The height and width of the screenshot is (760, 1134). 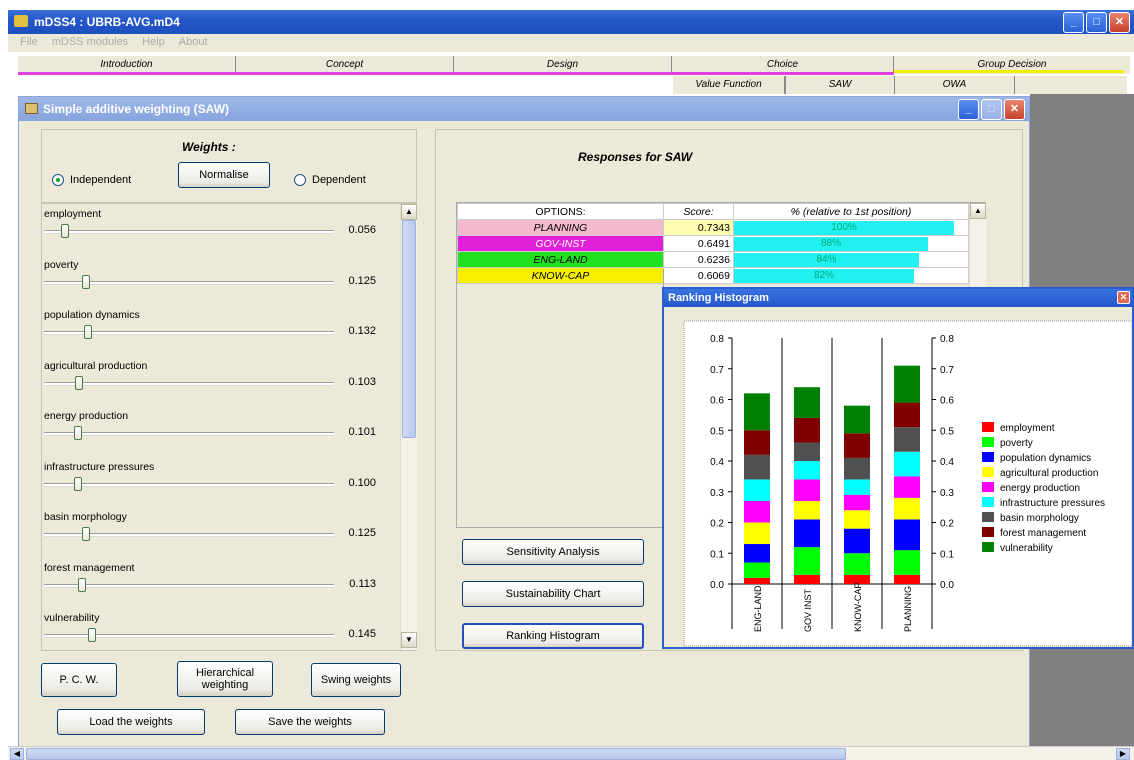 I want to click on criterion-label: basin morphology, so click(x=85, y=517).